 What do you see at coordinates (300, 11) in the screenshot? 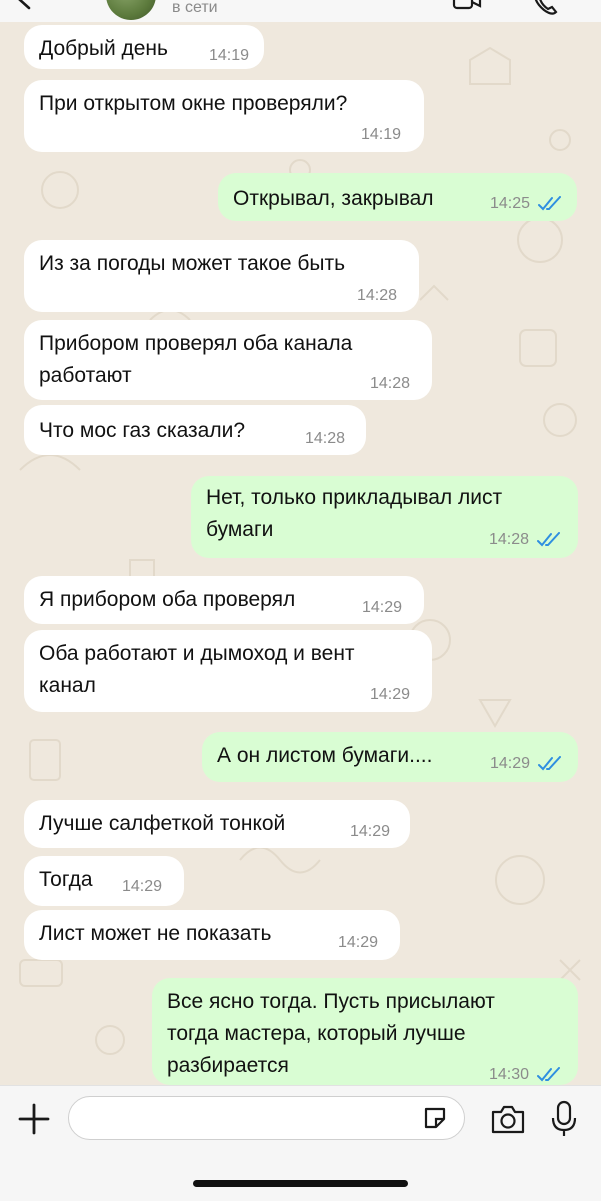
I see `chat-header: в сети` at bounding box center [300, 11].